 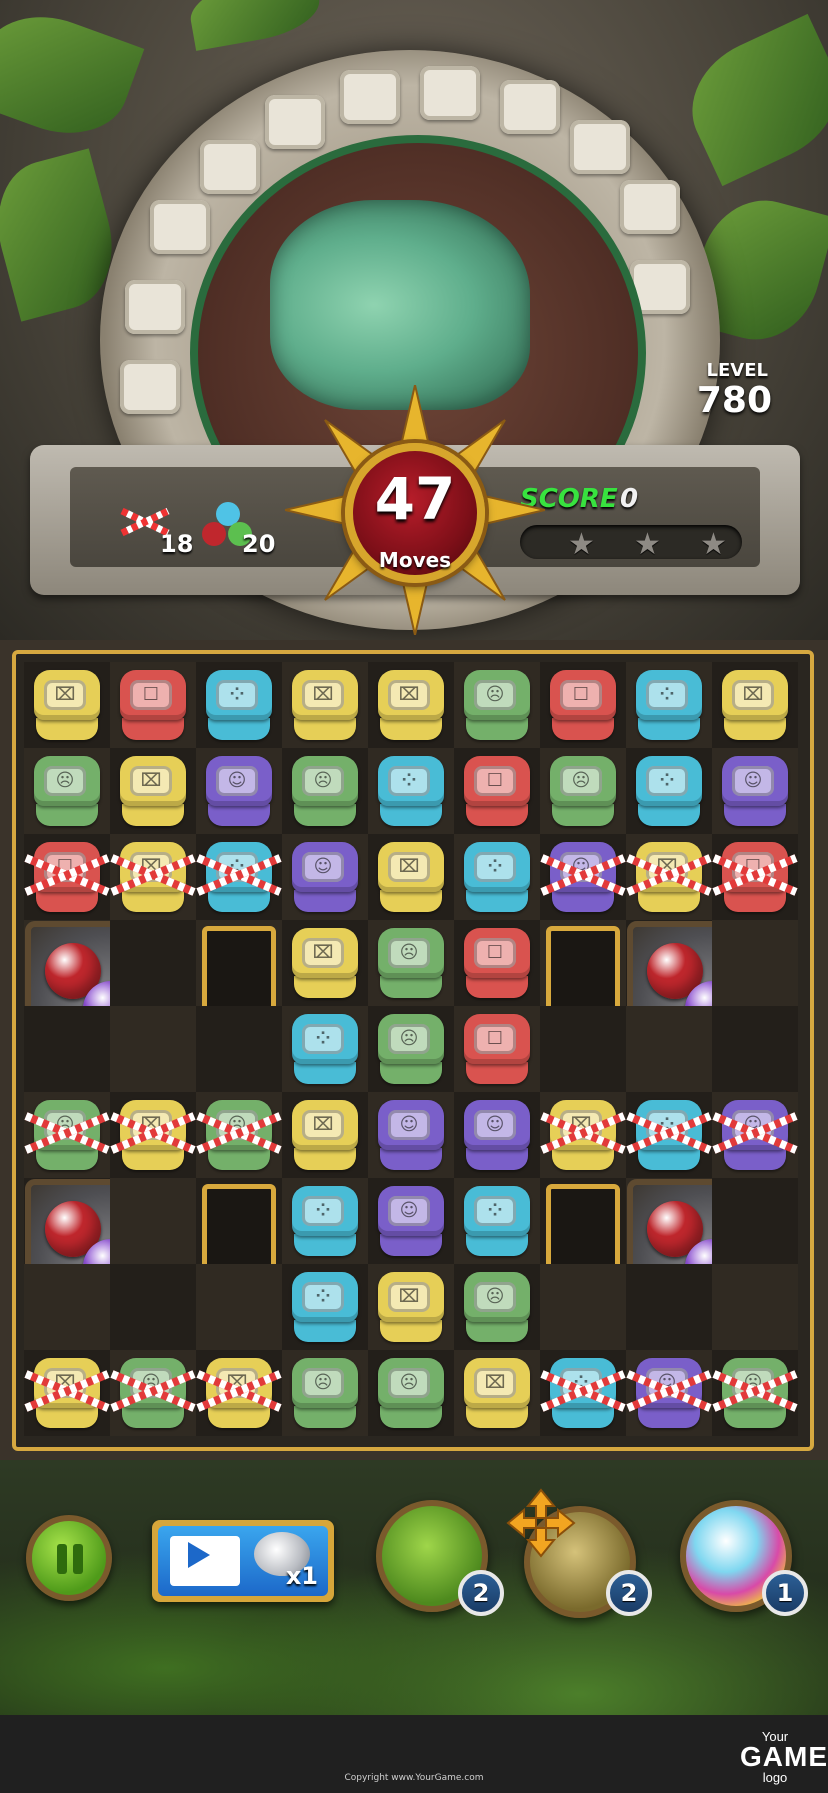 I want to click on pause-button, so click(x=69, y=1558).